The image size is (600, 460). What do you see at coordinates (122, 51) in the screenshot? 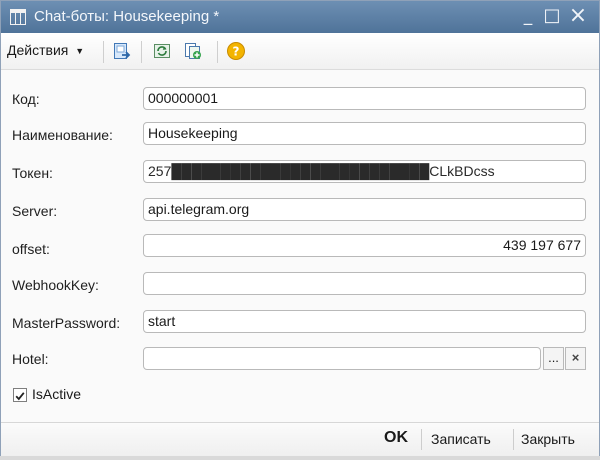
I see `save-and-close-icon` at bounding box center [122, 51].